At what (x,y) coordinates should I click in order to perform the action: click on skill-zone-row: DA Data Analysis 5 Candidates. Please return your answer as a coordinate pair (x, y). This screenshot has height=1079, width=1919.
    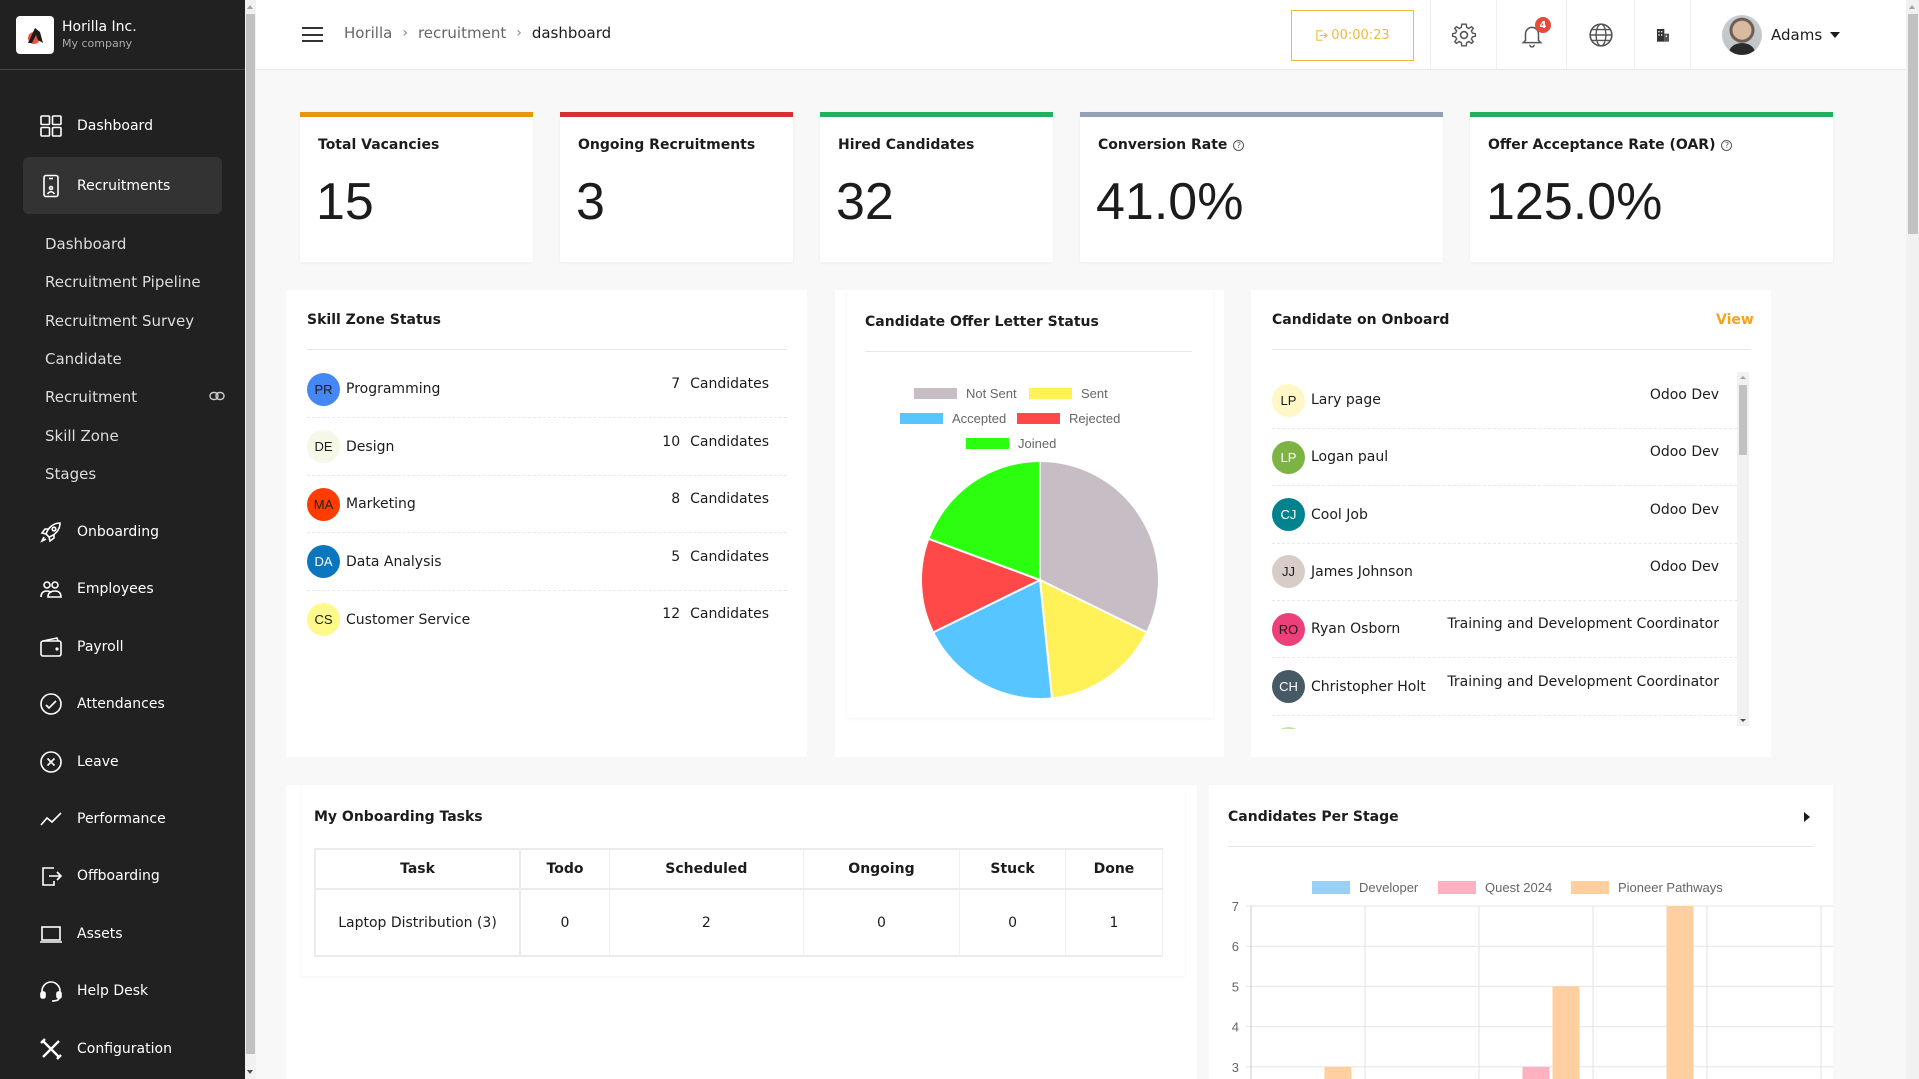
    Looking at the image, I should click on (547, 562).